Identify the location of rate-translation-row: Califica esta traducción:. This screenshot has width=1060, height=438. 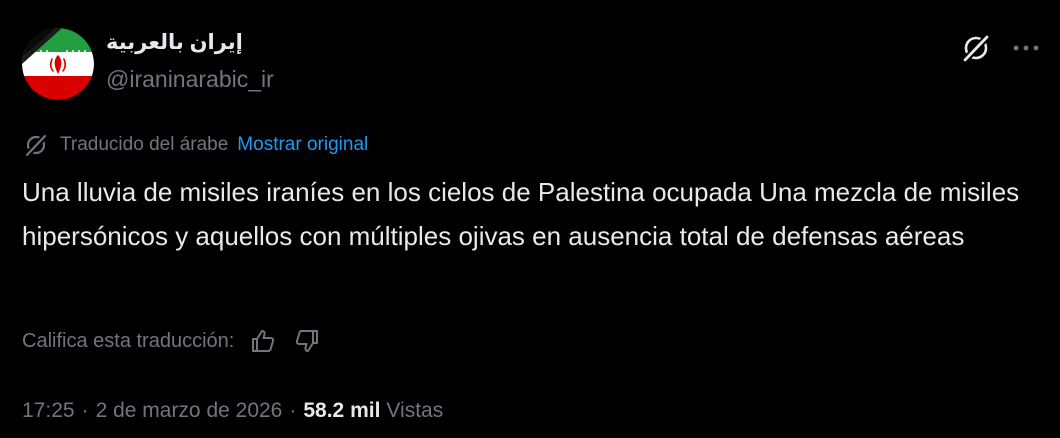
(178, 341).